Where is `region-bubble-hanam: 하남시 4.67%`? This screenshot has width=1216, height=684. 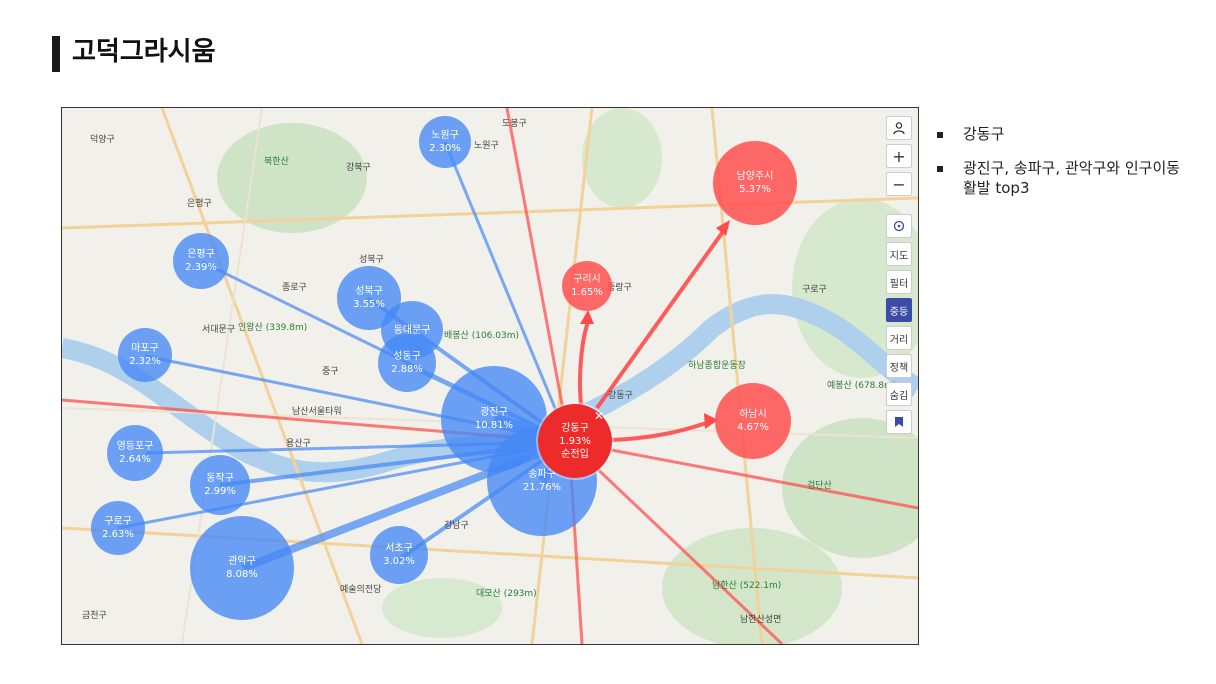
region-bubble-hanam: 하남시 4.67% is located at coordinates (753, 421).